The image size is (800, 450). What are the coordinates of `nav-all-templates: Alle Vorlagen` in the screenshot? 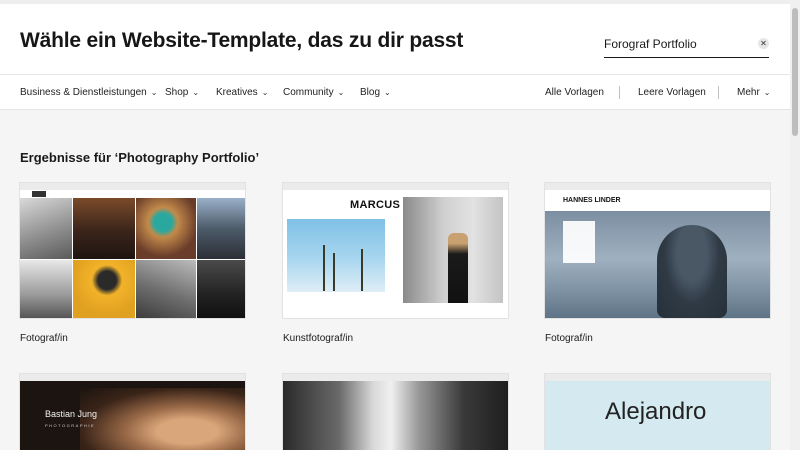 It's located at (574, 92).